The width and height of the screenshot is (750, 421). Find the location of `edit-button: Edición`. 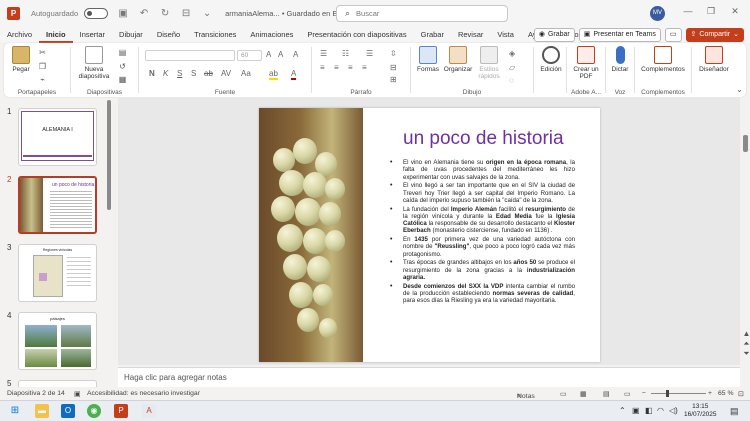

edit-button: Edición is located at coordinates (551, 59).